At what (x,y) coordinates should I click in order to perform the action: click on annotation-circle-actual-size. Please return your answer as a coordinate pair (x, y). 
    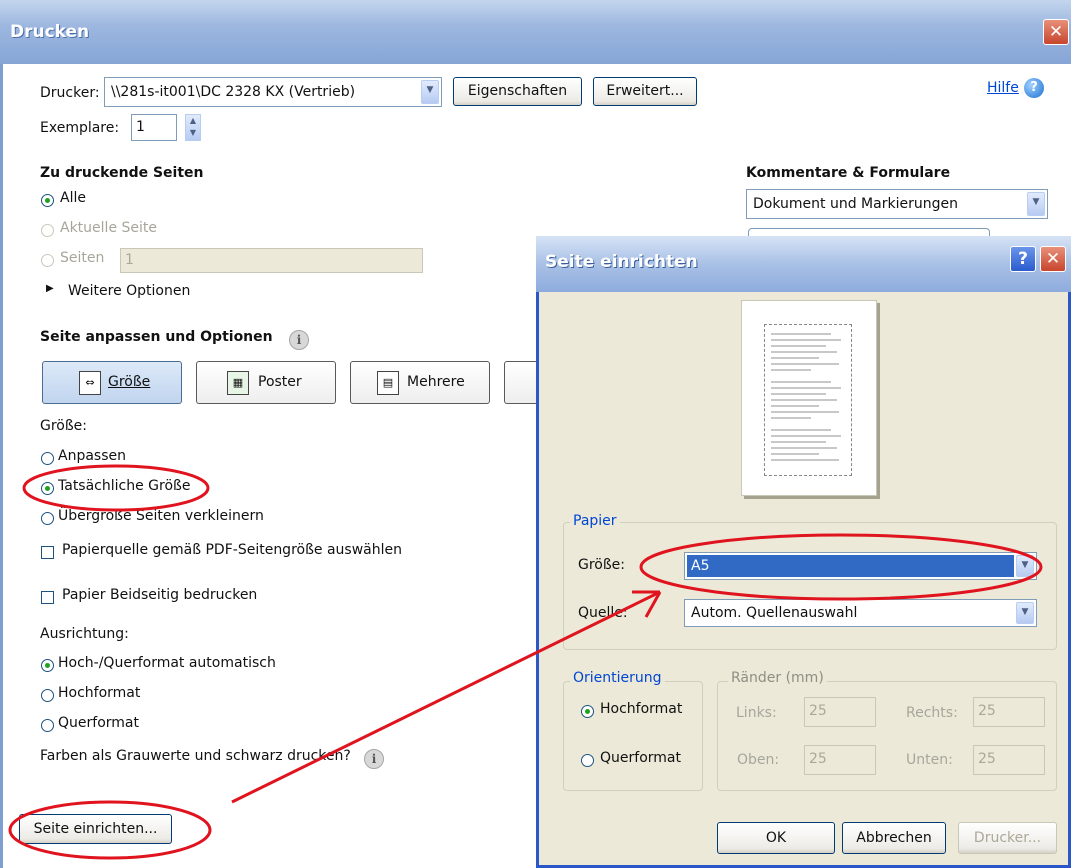
    Looking at the image, I should click on (116, 488).